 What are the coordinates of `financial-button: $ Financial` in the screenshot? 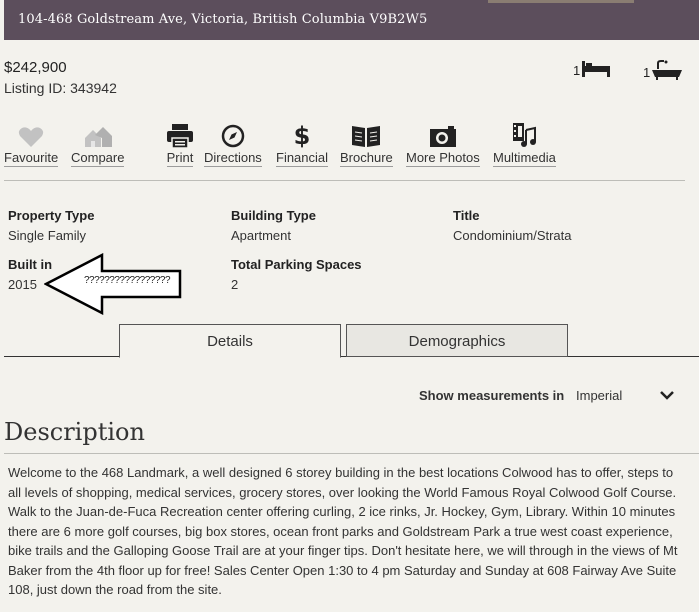 It's located at (302, 144).